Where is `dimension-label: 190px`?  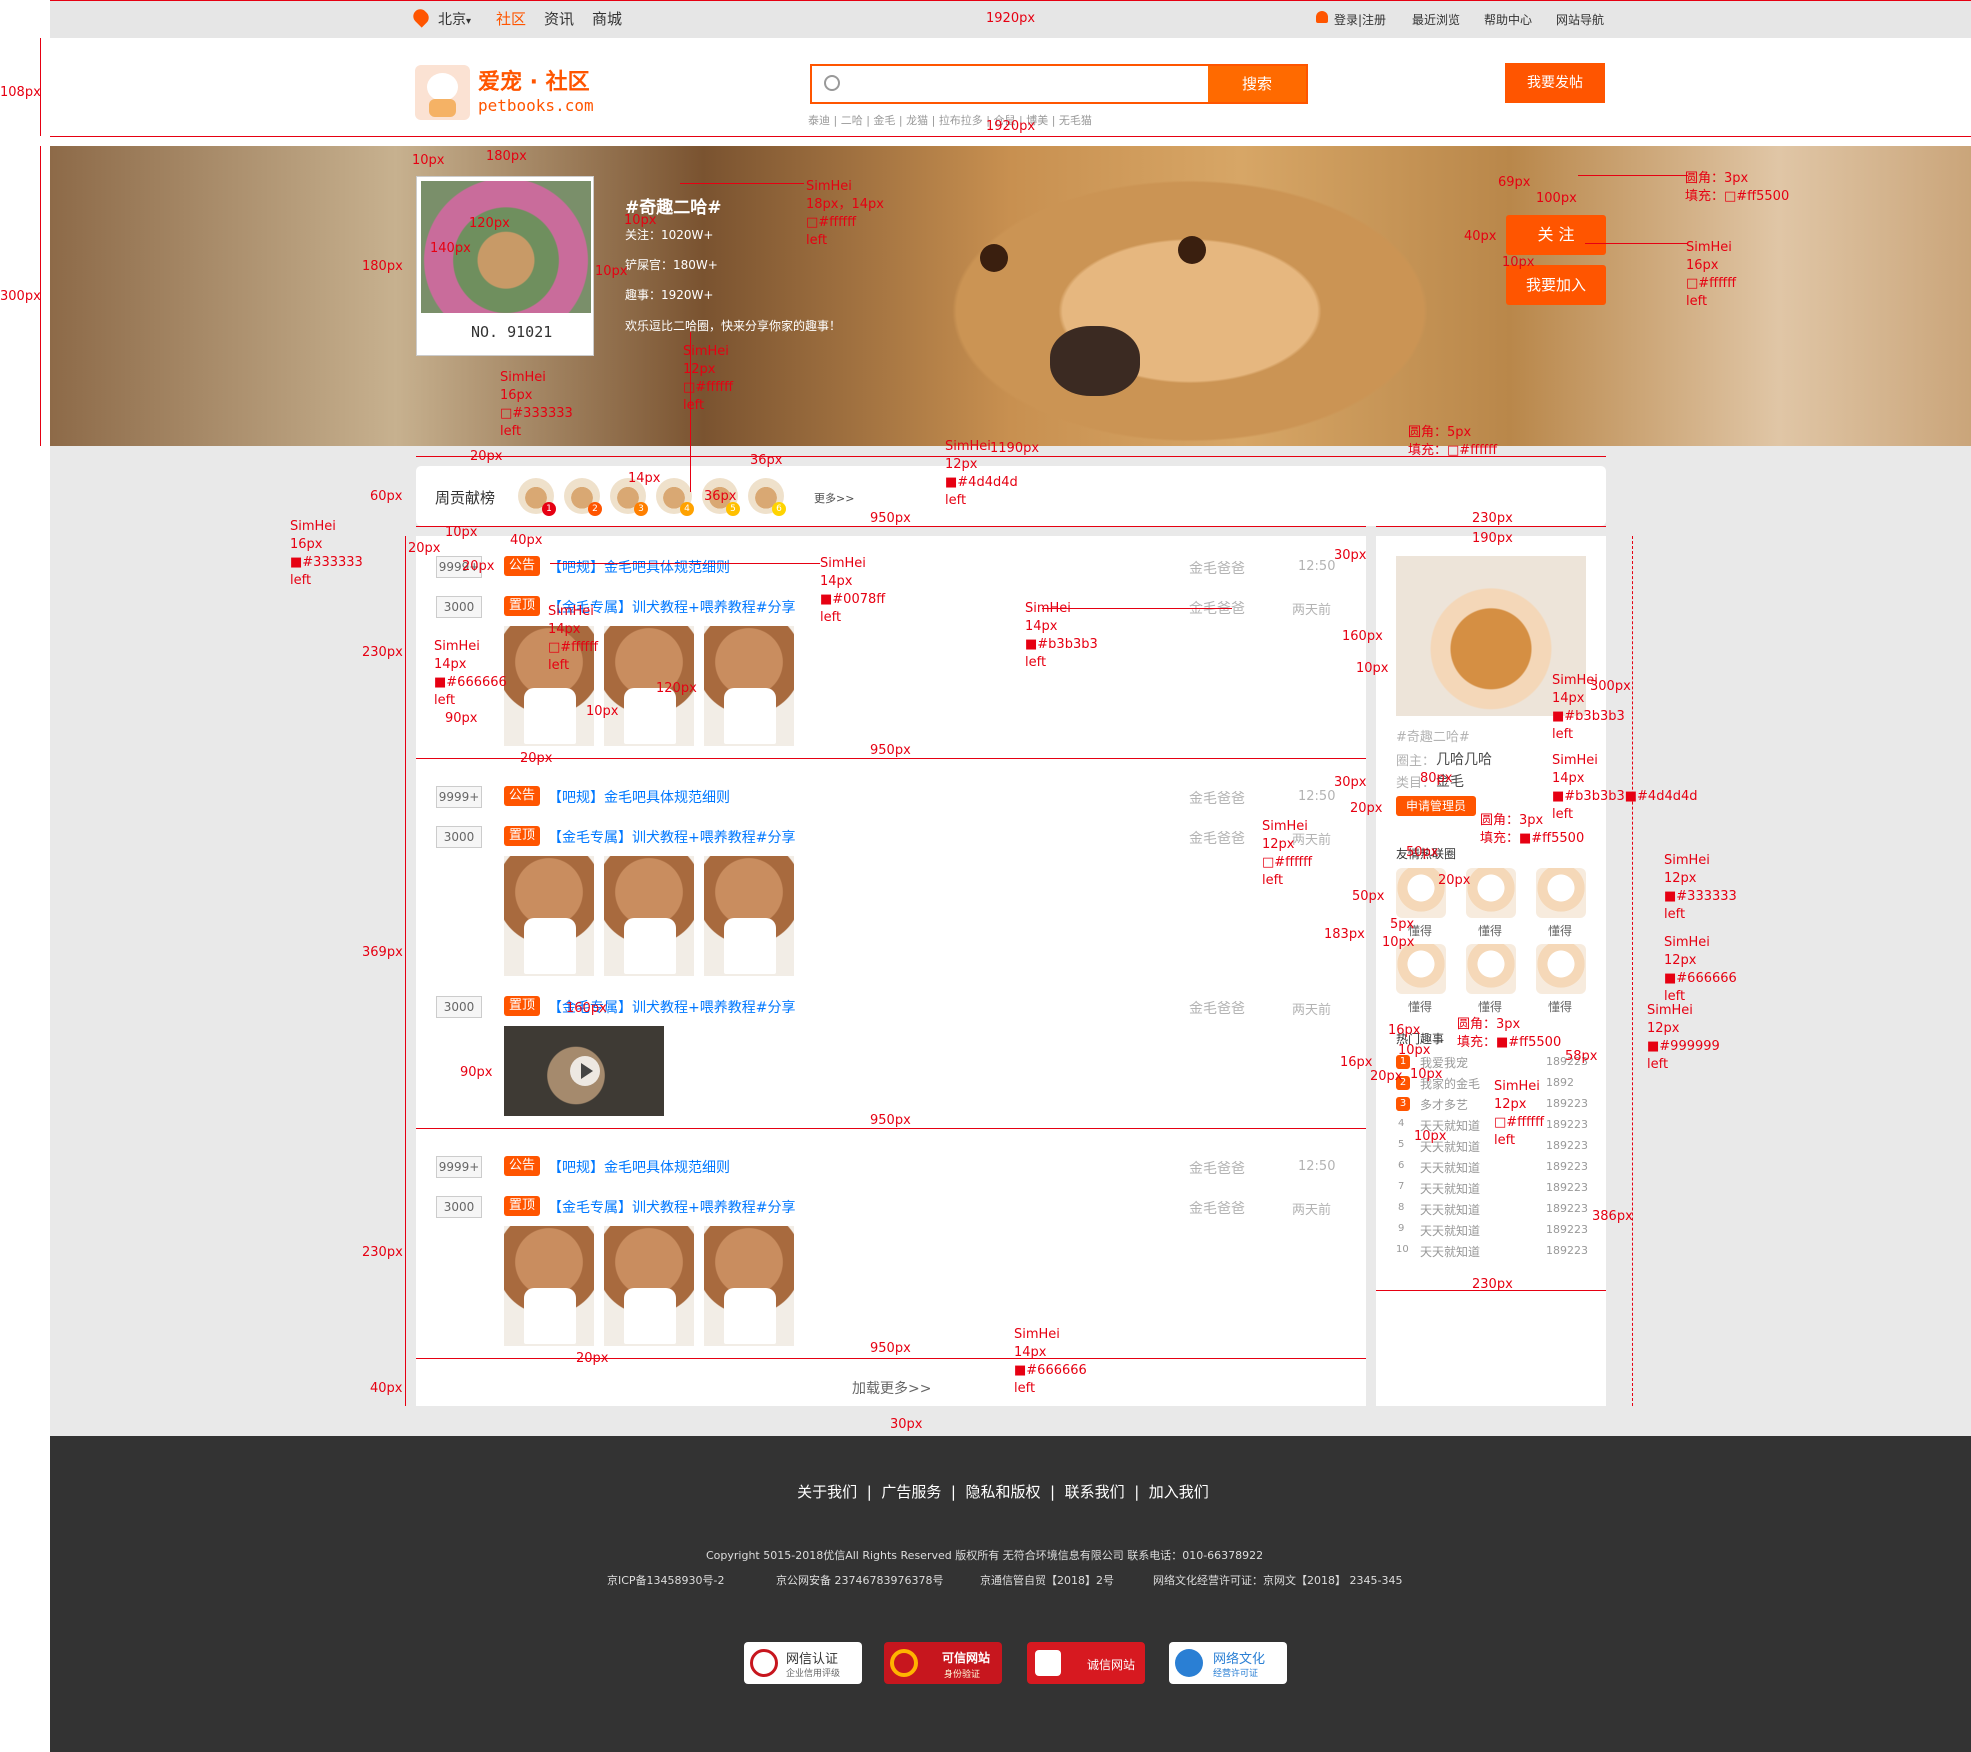
dimension-label: 190px is located at coordinates (1492, 538).